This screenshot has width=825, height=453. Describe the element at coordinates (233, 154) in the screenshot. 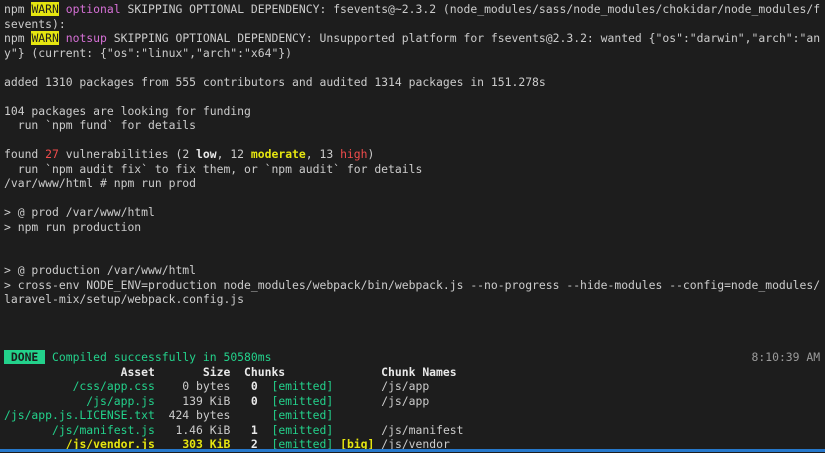

I see `text-segment: , 12` at that location.